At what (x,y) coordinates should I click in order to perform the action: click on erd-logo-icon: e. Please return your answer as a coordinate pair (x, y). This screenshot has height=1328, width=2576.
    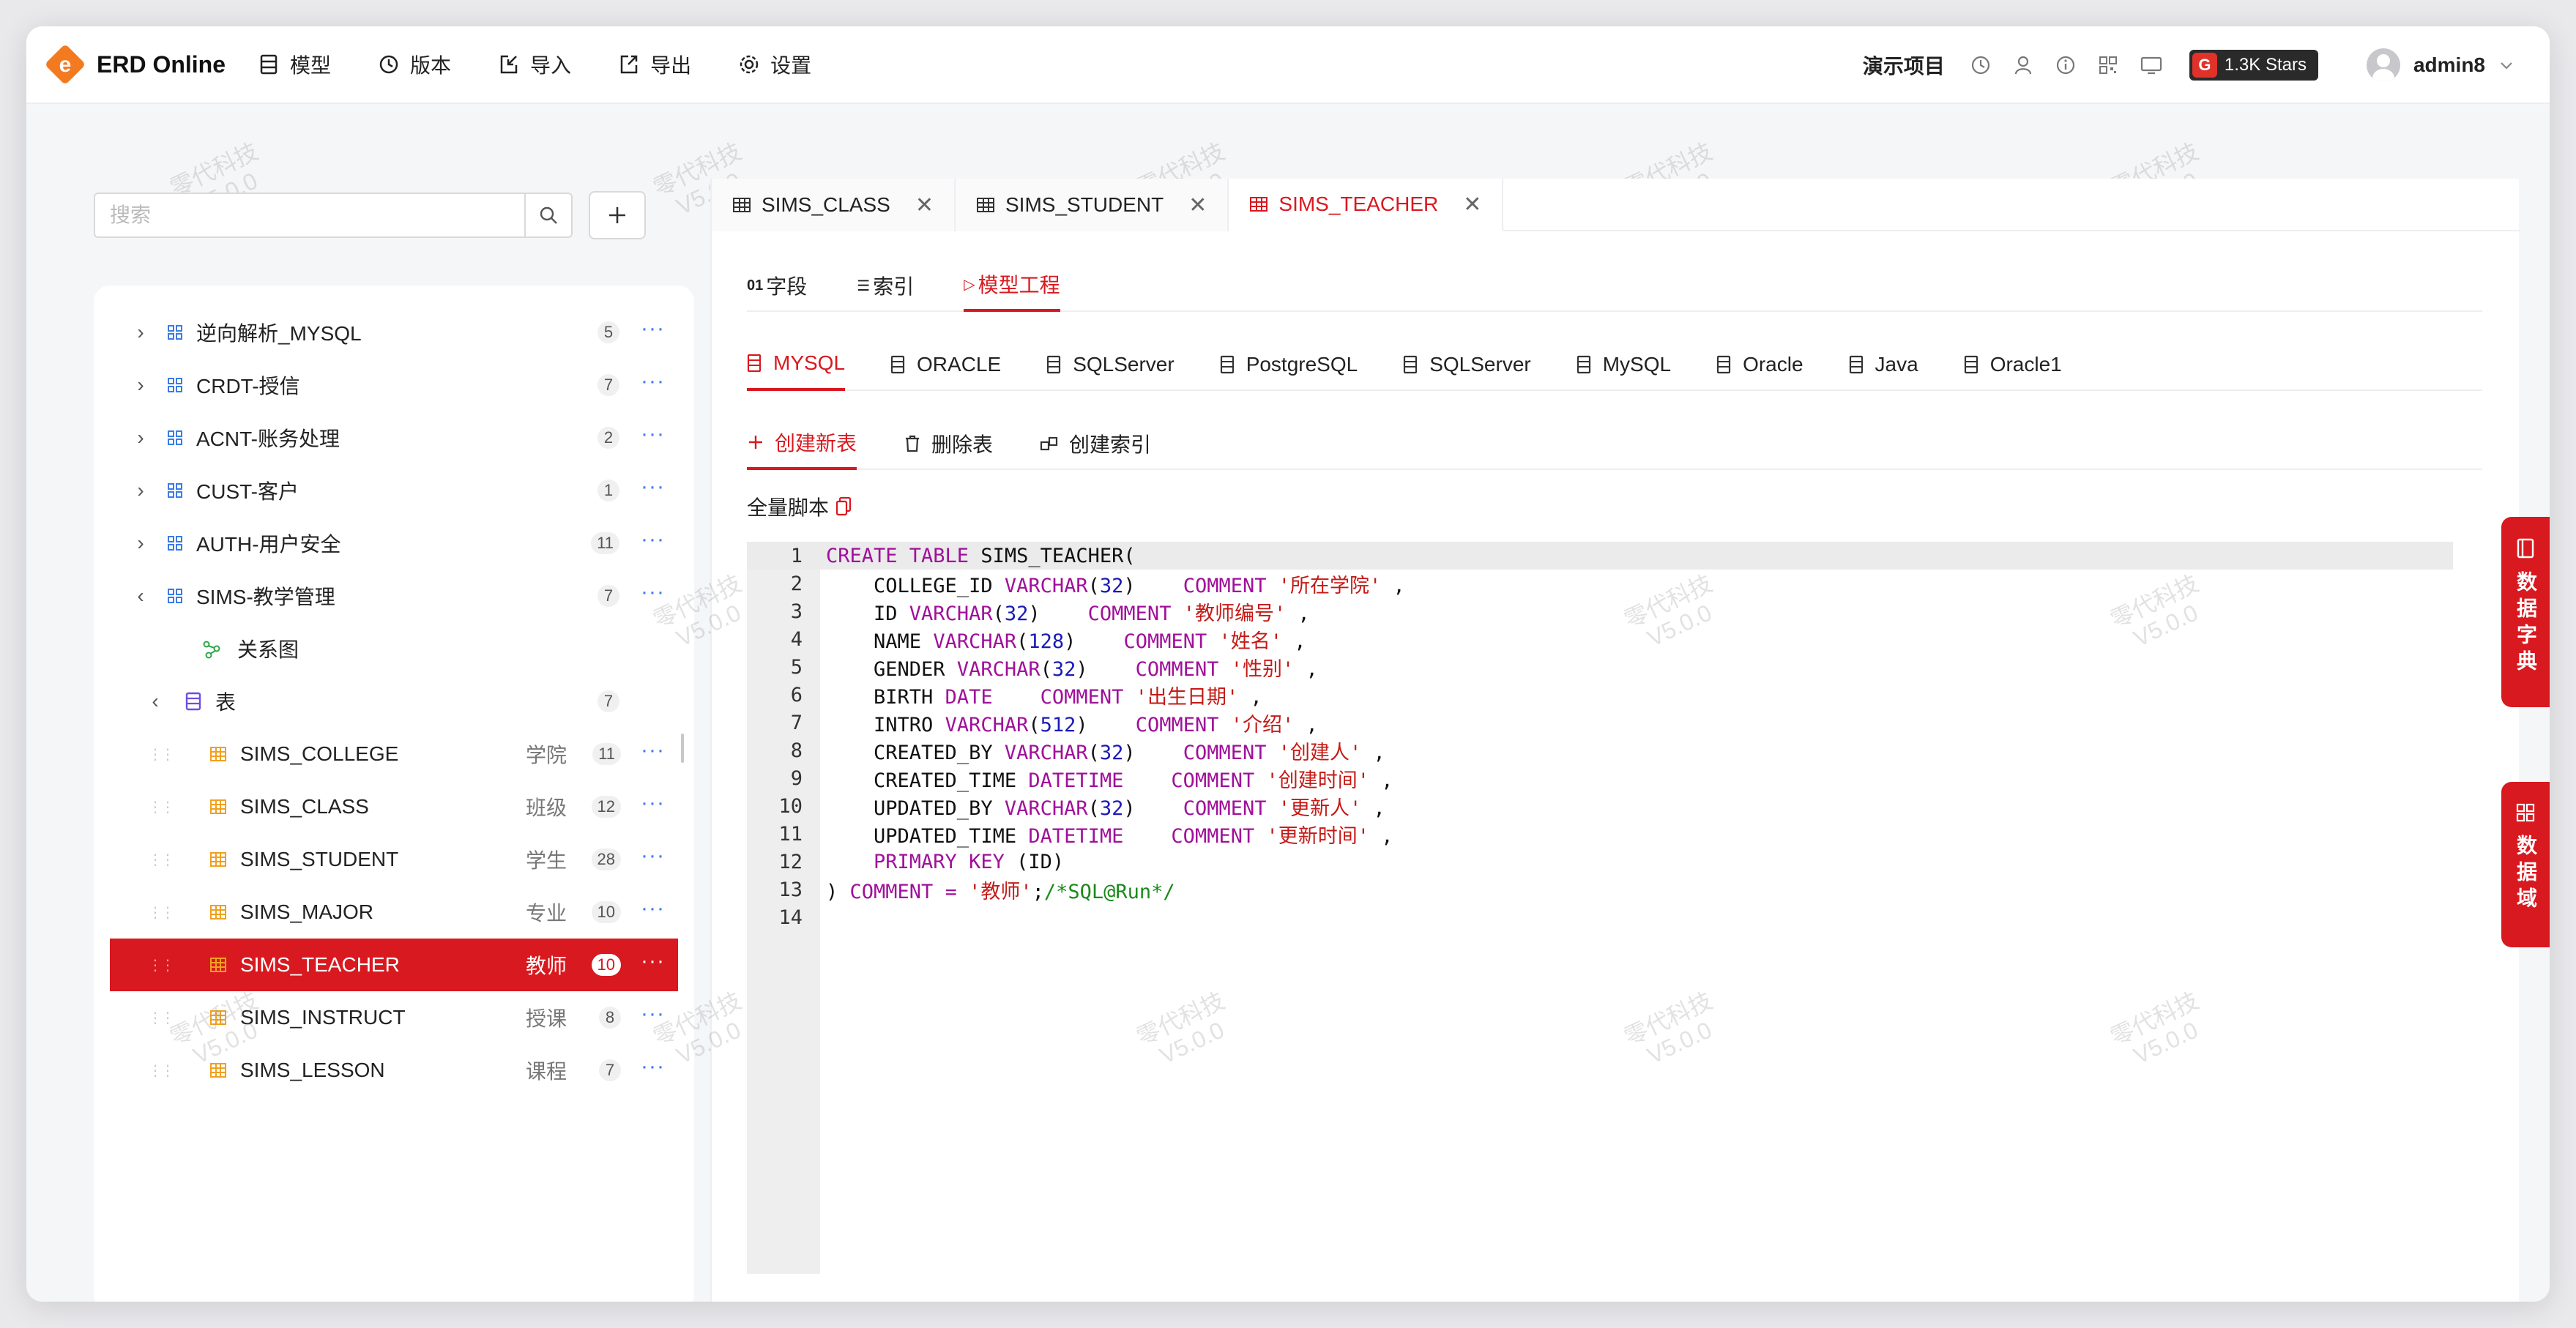
    Looking at the image, I should click on (65, 64).